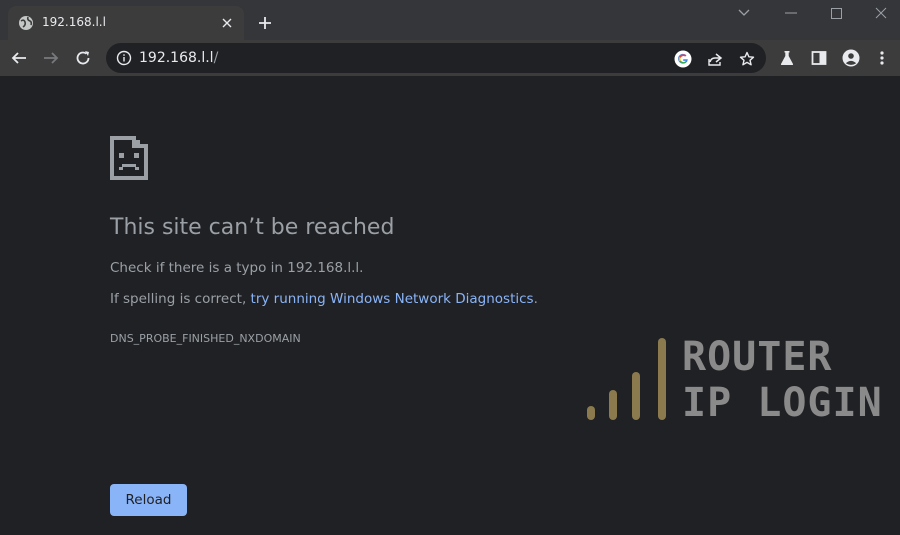  What do you see at coordinates (252, 227) in the screenshot?
I see `error-title: This site can’t be reached` at bounding box center [252, 227].